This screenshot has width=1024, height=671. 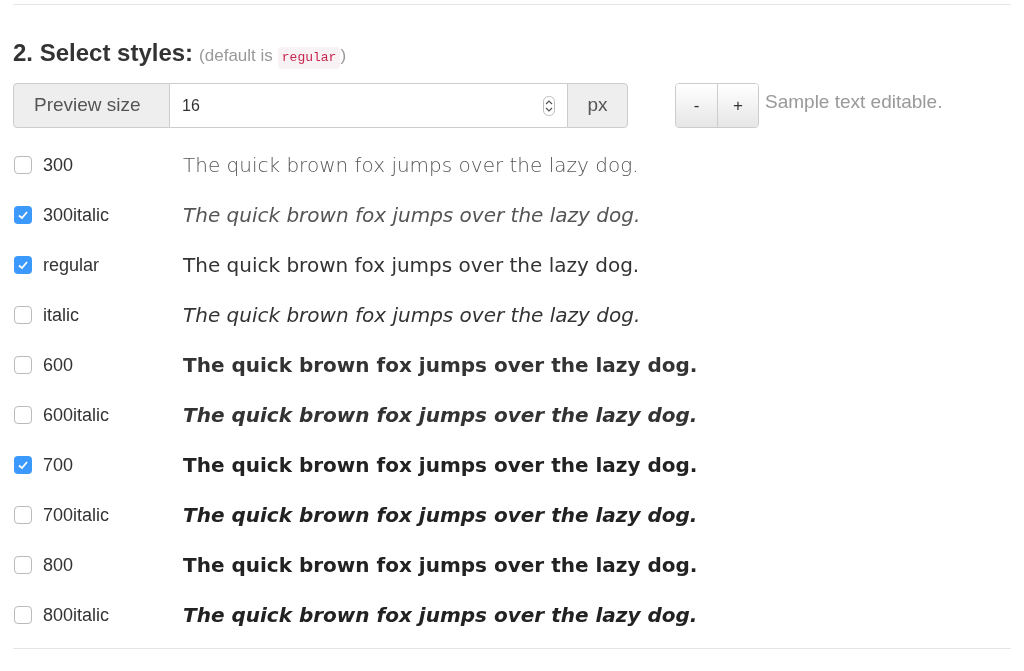 What do you see at coordinates (549, 105) in the screenshot?
I see `spinner-icon` at bounding box center [549, 105].